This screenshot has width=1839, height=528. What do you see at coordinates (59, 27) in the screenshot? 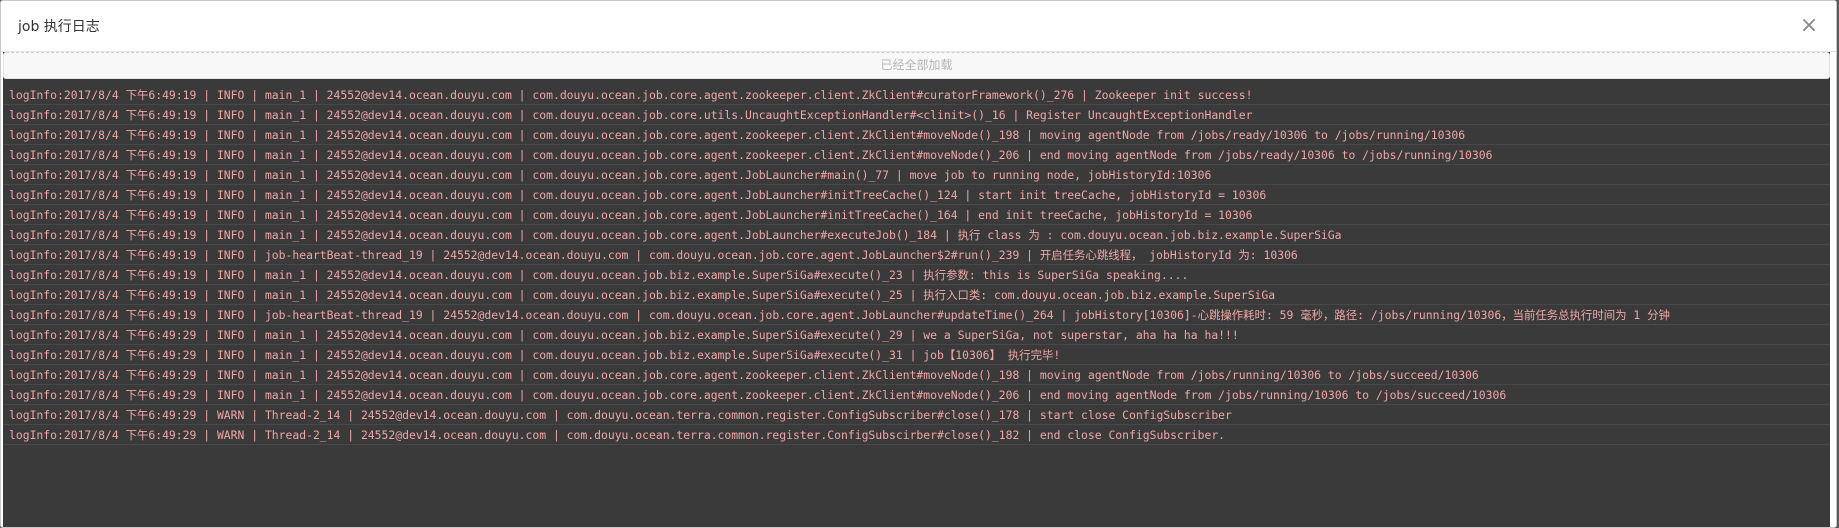
I see `dialog-title: job 执行日志` at bounding box center [59, 27].